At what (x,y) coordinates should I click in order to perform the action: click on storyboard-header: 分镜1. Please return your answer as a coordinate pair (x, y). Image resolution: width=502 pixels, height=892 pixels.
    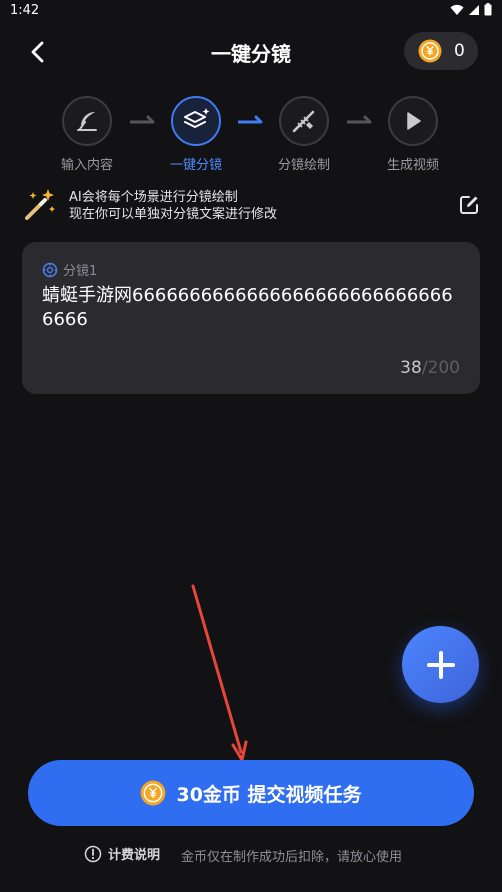
    Looking at the image, I should click on (69, 269).